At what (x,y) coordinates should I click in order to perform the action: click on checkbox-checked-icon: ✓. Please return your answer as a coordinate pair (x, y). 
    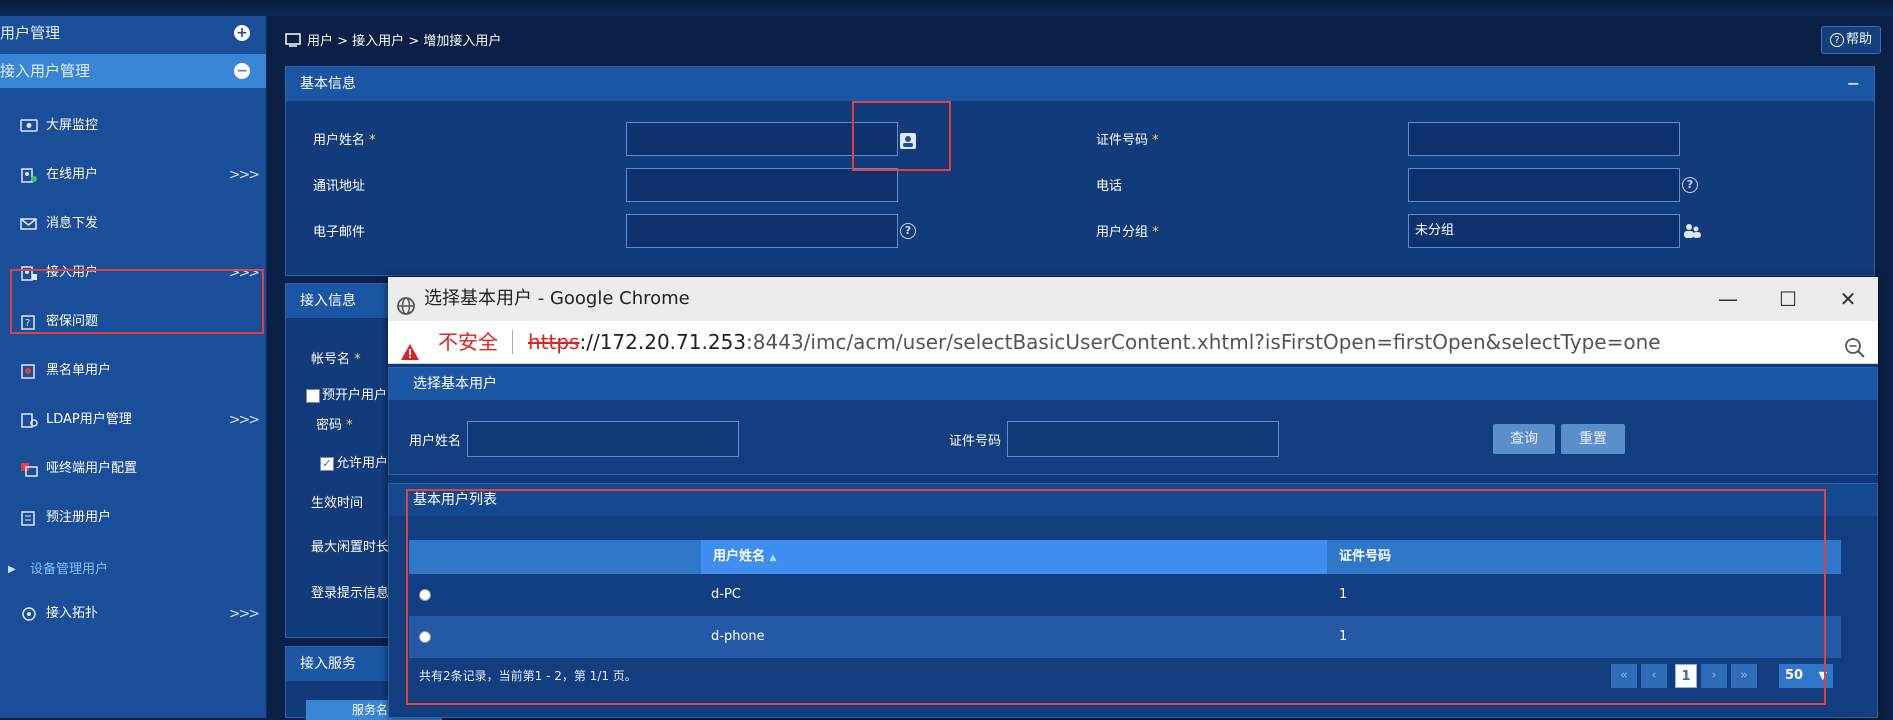
    Looking at the image, I should click on (327, 463).